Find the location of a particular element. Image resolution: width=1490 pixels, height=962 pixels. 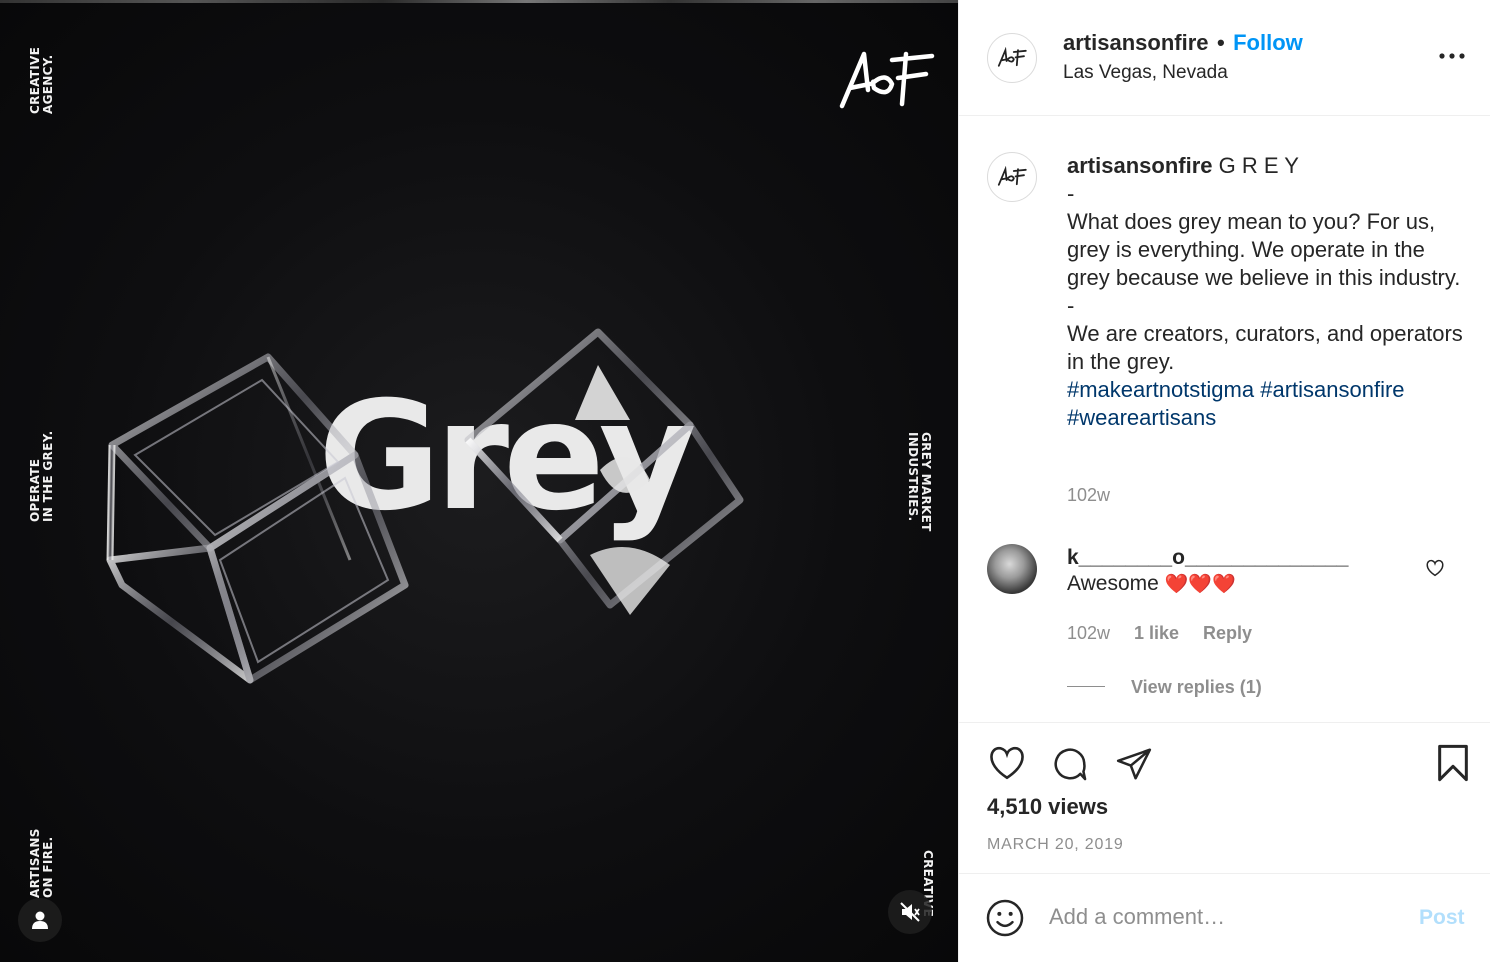

comment-timestamp: 102w is located at coordinates (1088, 633).